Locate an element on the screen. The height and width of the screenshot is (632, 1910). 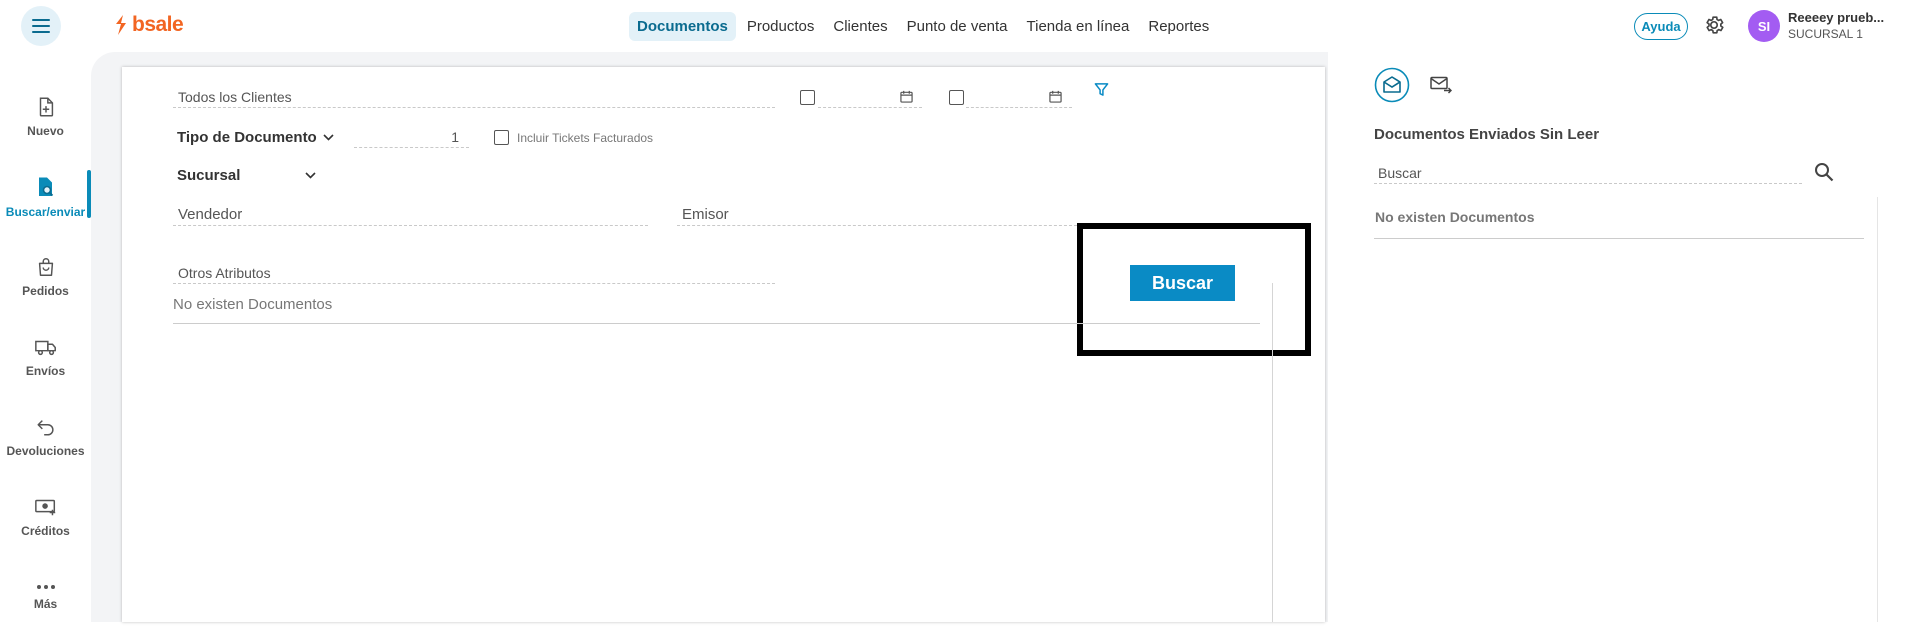
truck-icon is located at coordinates (45, 348).